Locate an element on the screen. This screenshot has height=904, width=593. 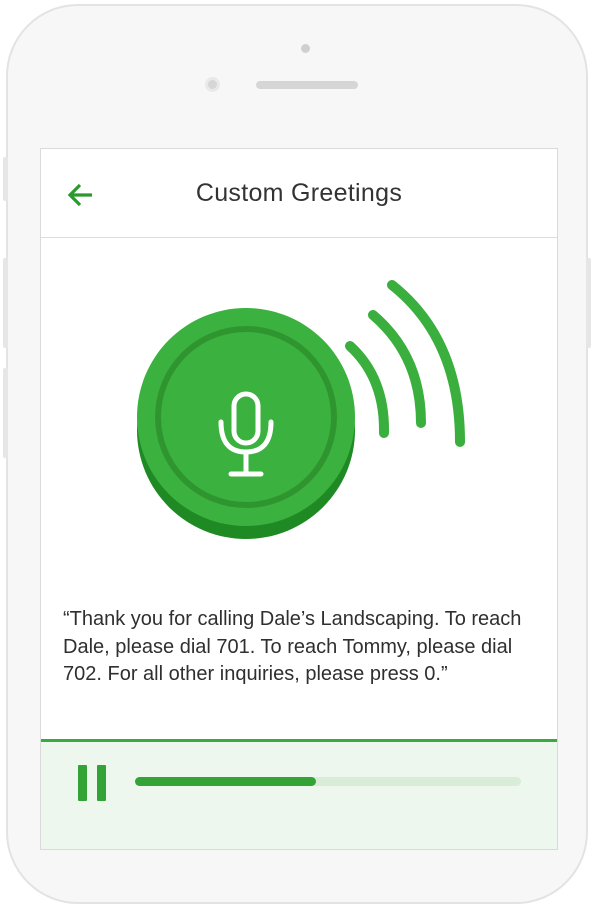
pause-button is located at coordinates (93, 783).